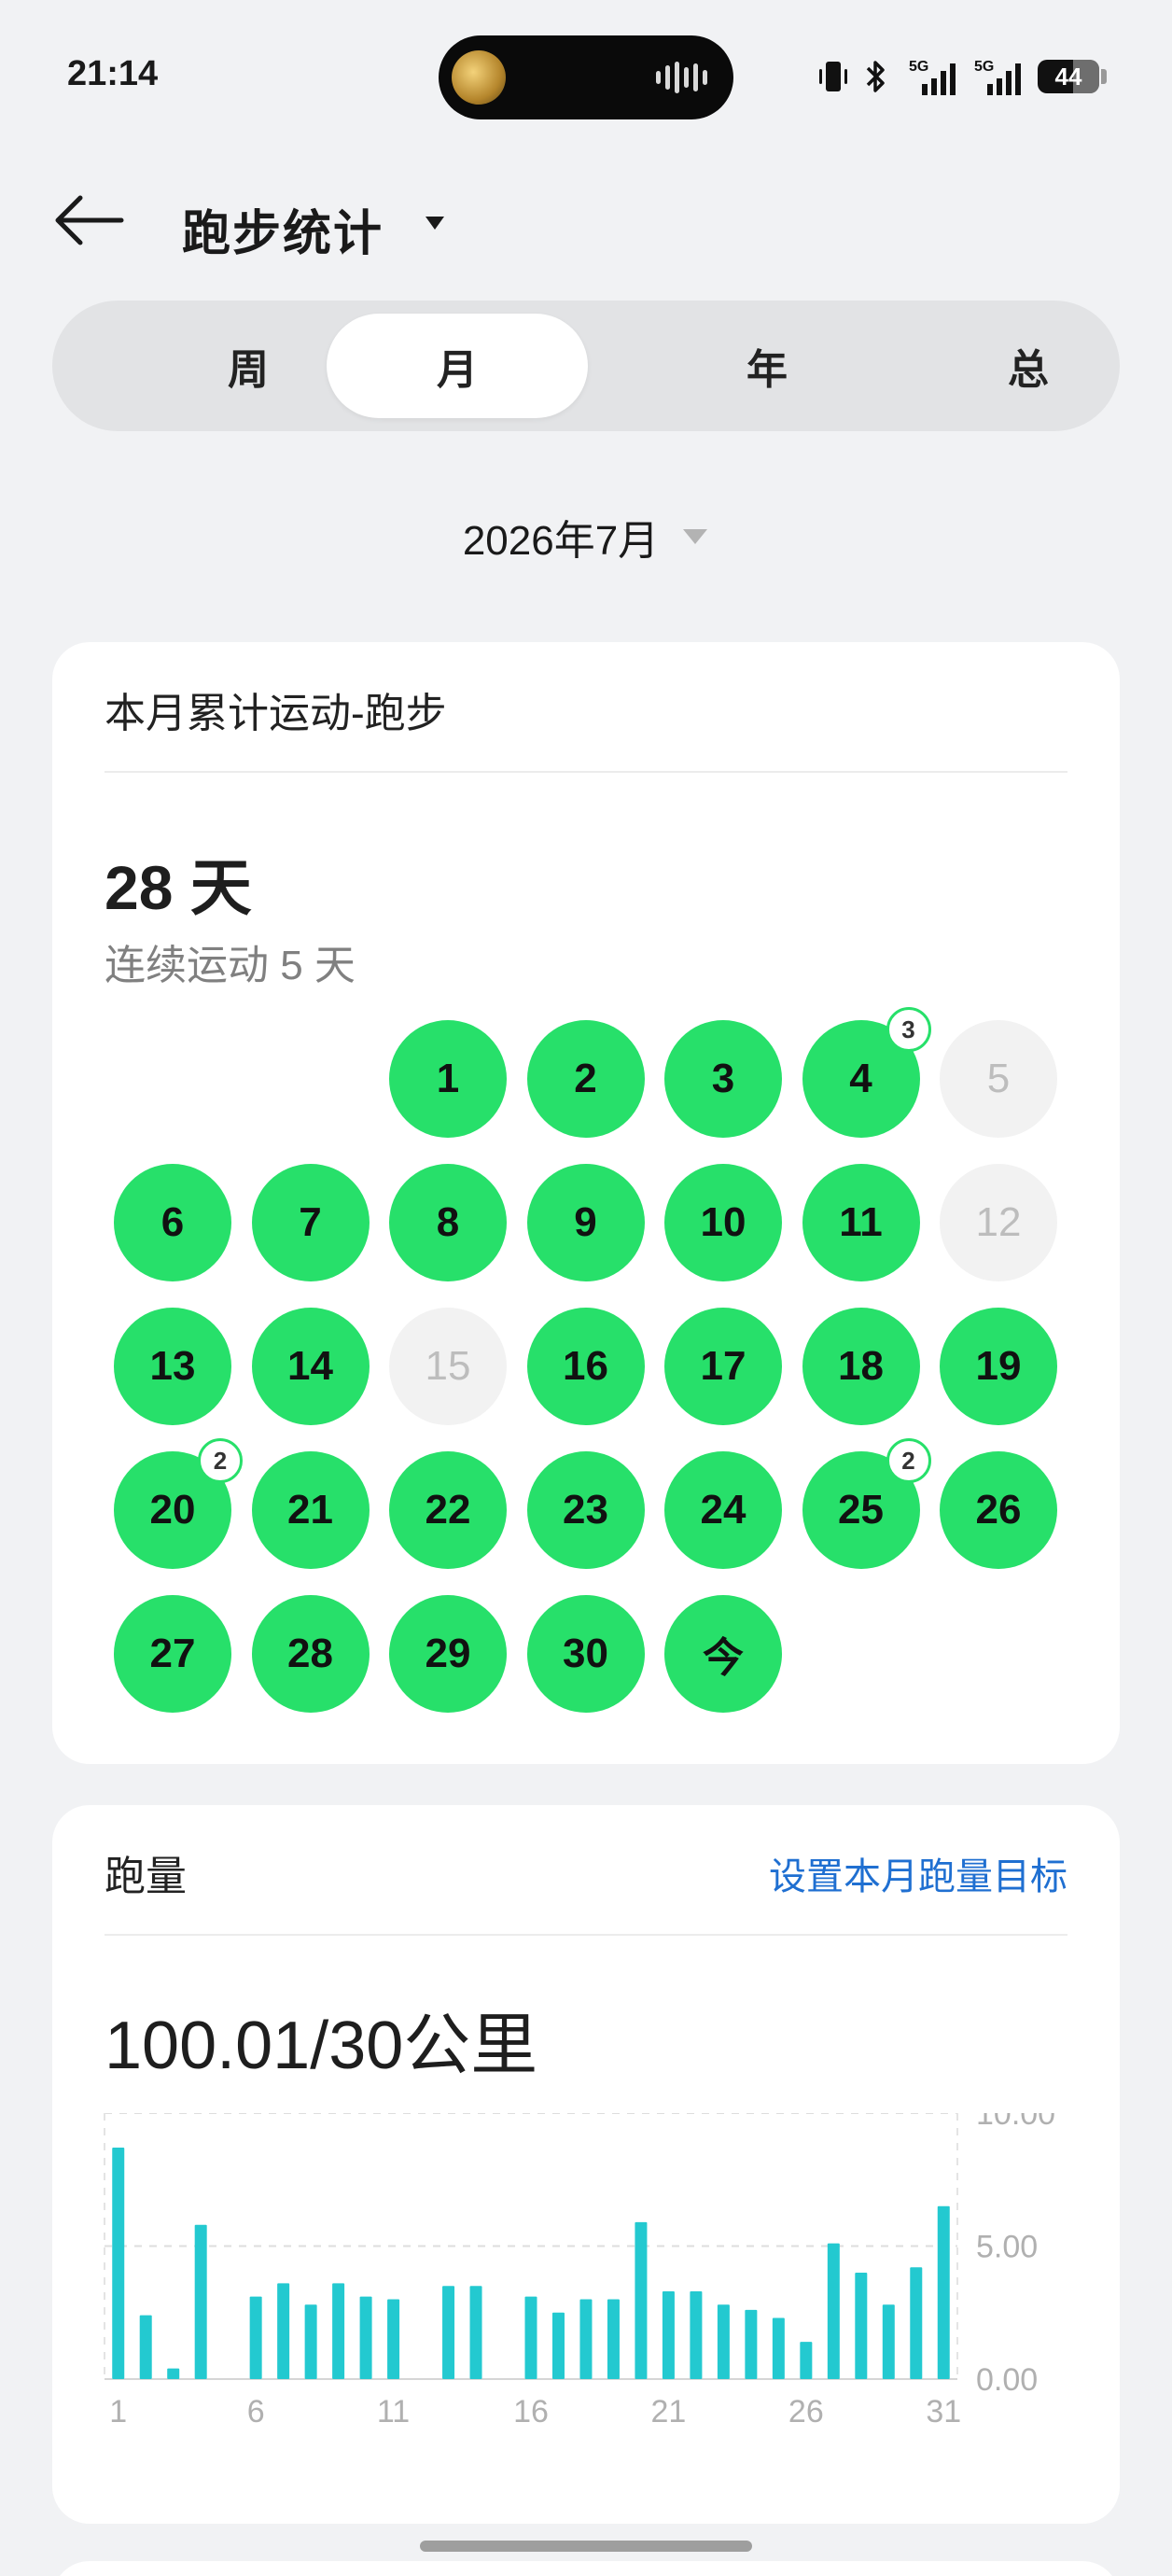 Image resolution: width=1172 pixels, height=2576 pixels. What do you see at coordinates (586, 2546) in the screenshot?
I see `home-indicator` at bounding box center [586, 2546].